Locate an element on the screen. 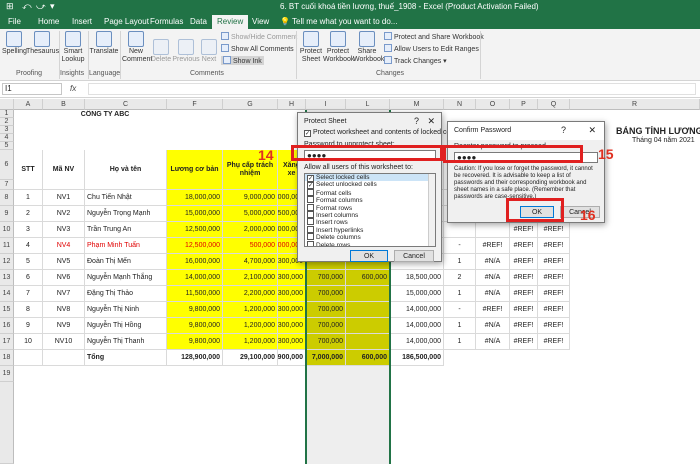 The height and width of the screenshot is (464, 700). column-header: O is located at coordinates (493, 104).